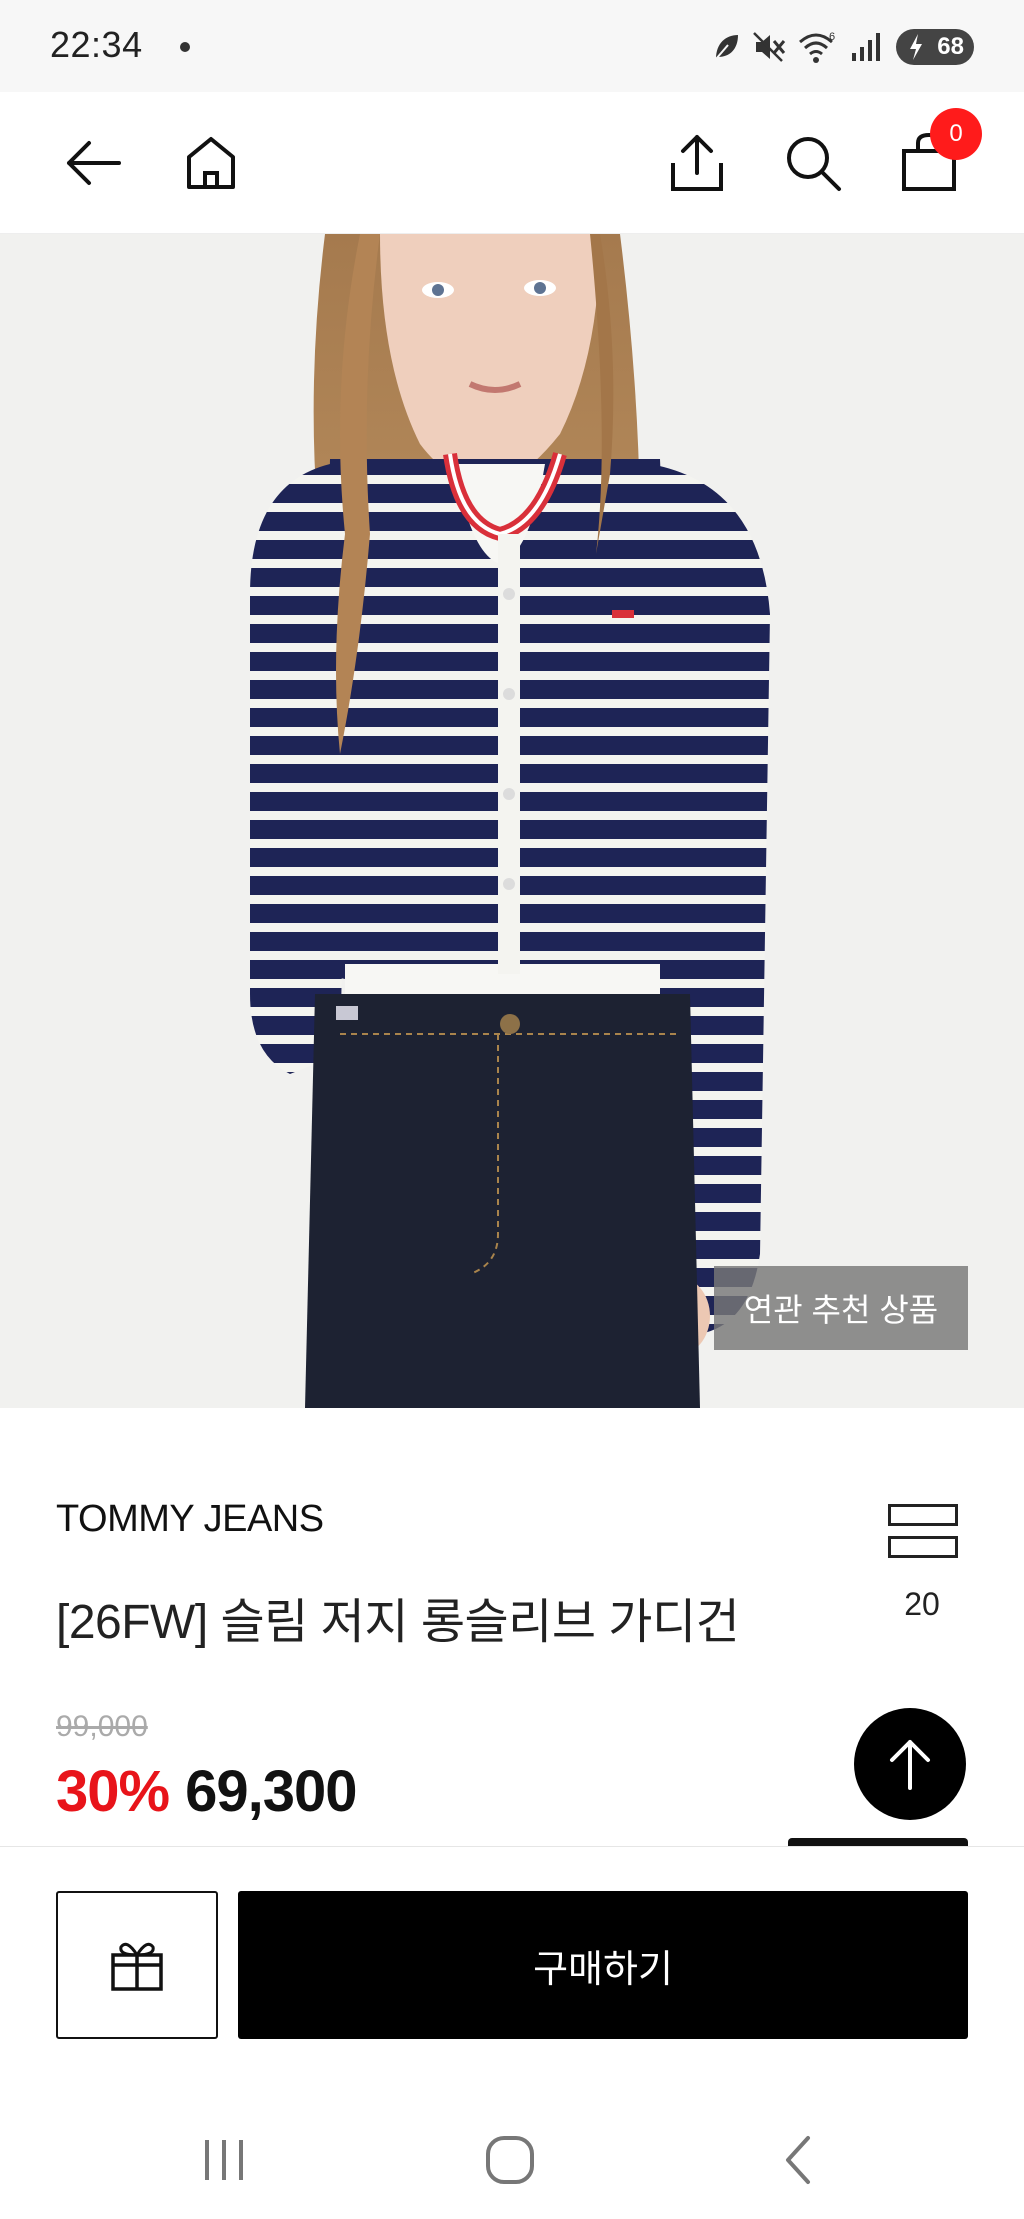  What do you see at coordinates (878, 1842) in the screenshot?
I see `floating-element-edge` at bounding box center [878, 1842].